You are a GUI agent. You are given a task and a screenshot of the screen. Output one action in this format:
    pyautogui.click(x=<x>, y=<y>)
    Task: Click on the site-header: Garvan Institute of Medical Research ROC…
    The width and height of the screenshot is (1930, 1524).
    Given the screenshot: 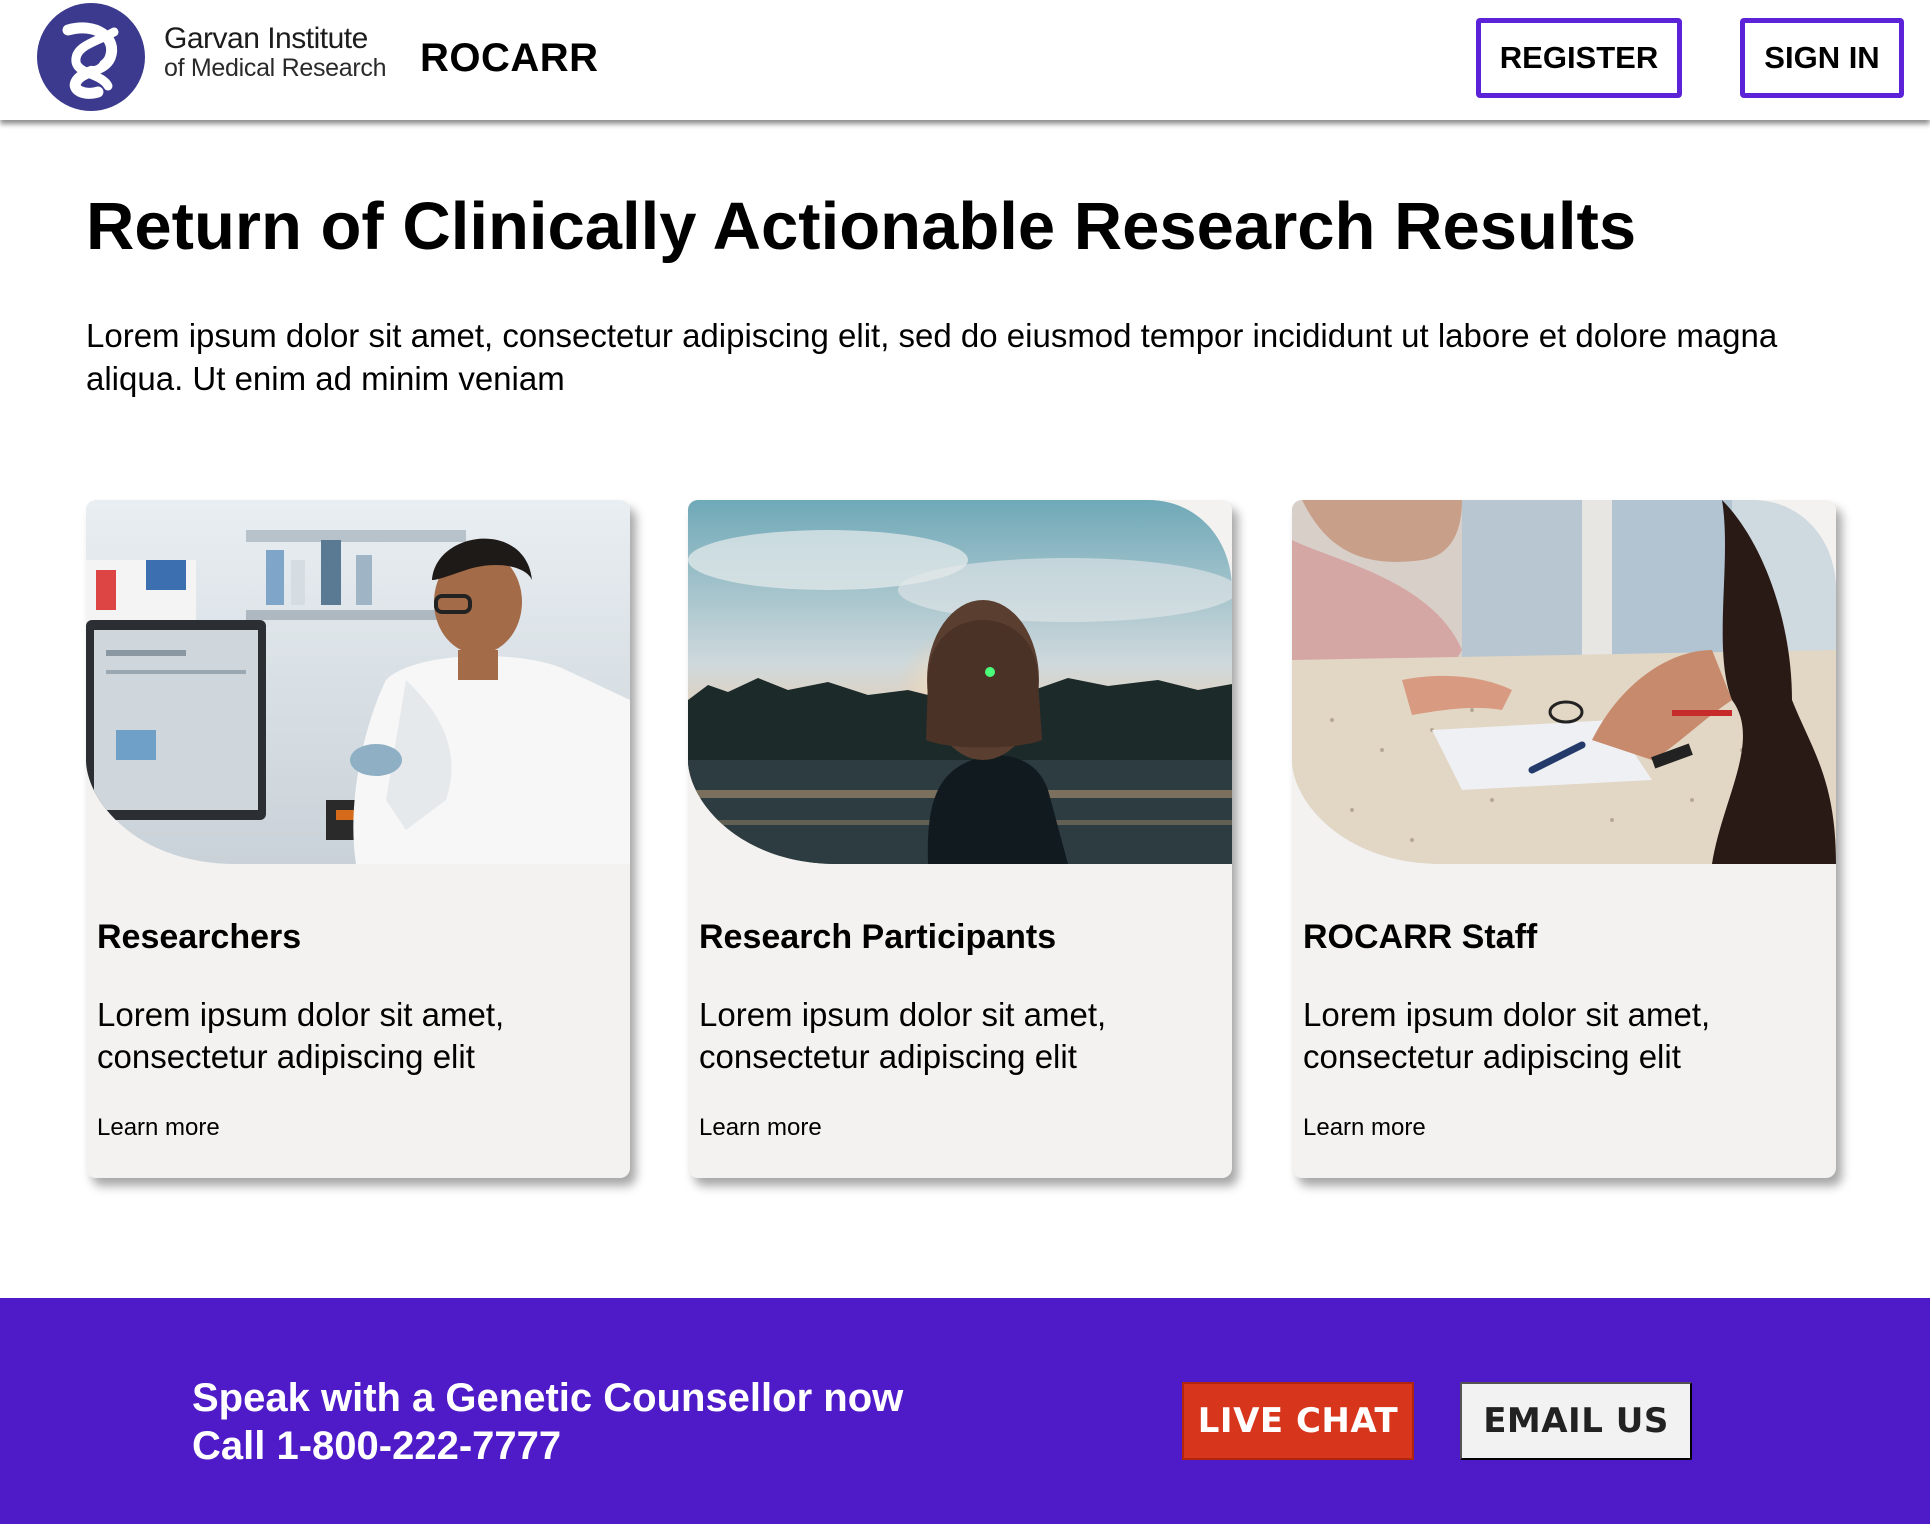 What is the action you would take?
    pyautogui.click(x=965, y=60)
    